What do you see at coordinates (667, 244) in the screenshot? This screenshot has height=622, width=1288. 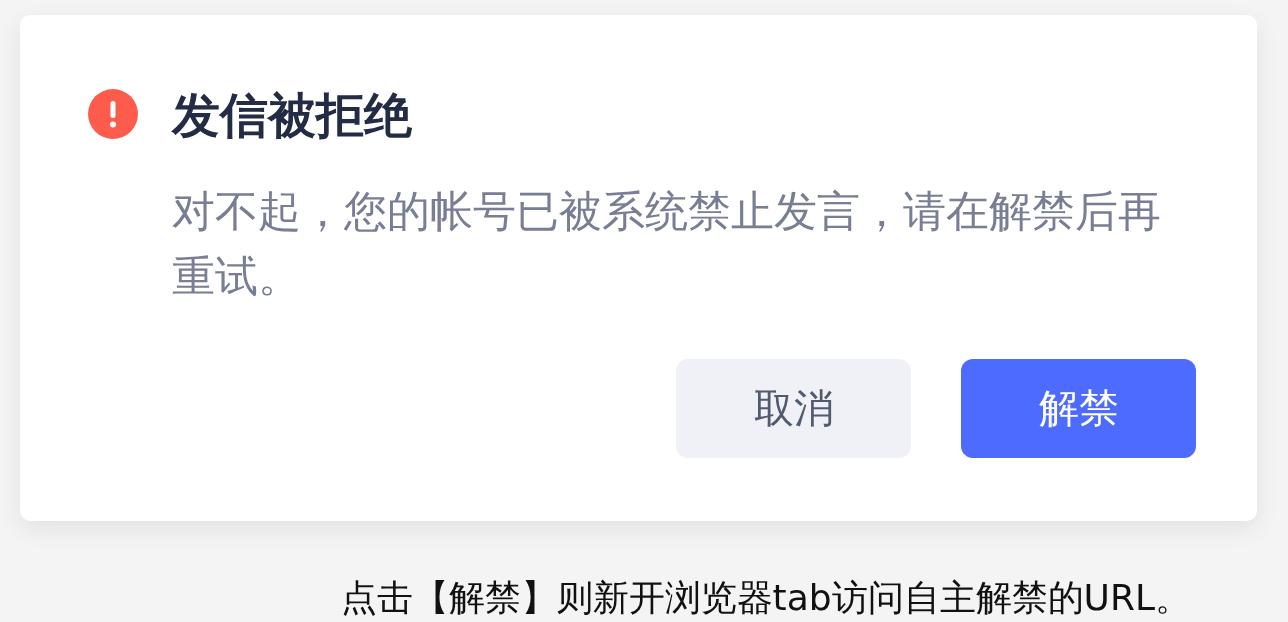 I see `dialog-message: 对不起，您的帐号已被系统禁止发言，请在解禁后再重试。` at bounding box center [667, 244].